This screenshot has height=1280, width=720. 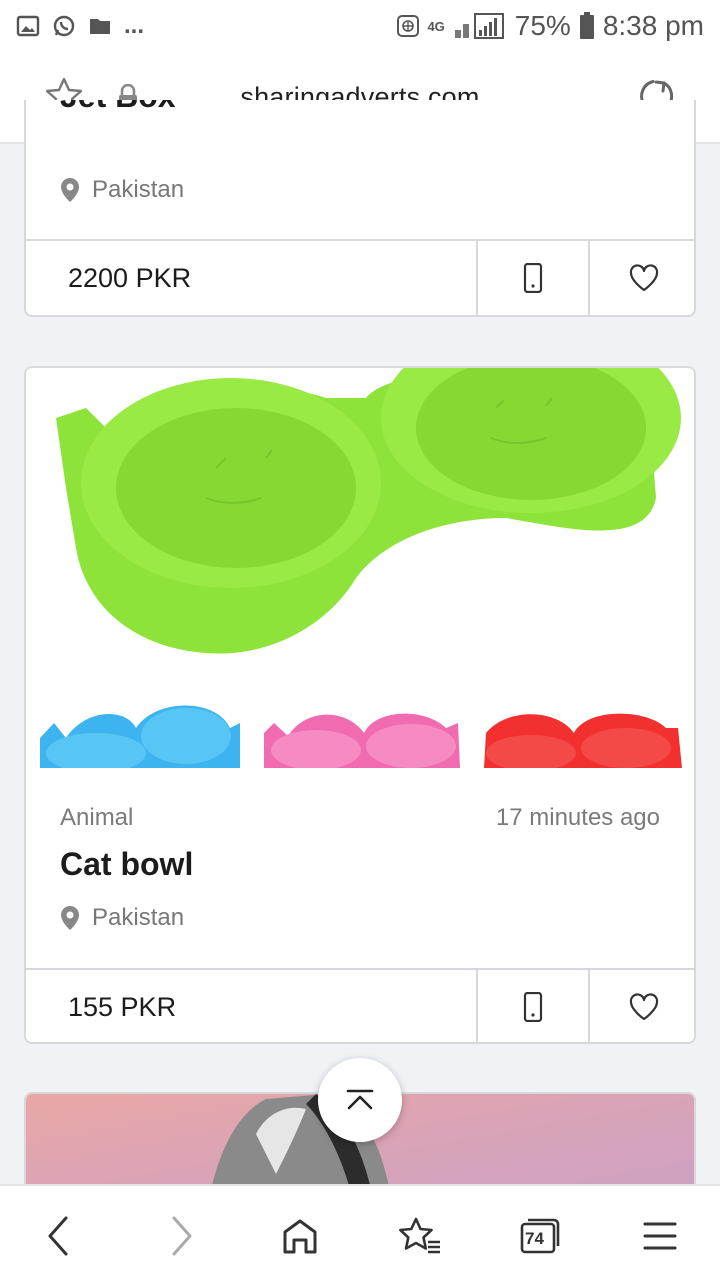 I want to click on menu-button, so click(x=660, y=1236).